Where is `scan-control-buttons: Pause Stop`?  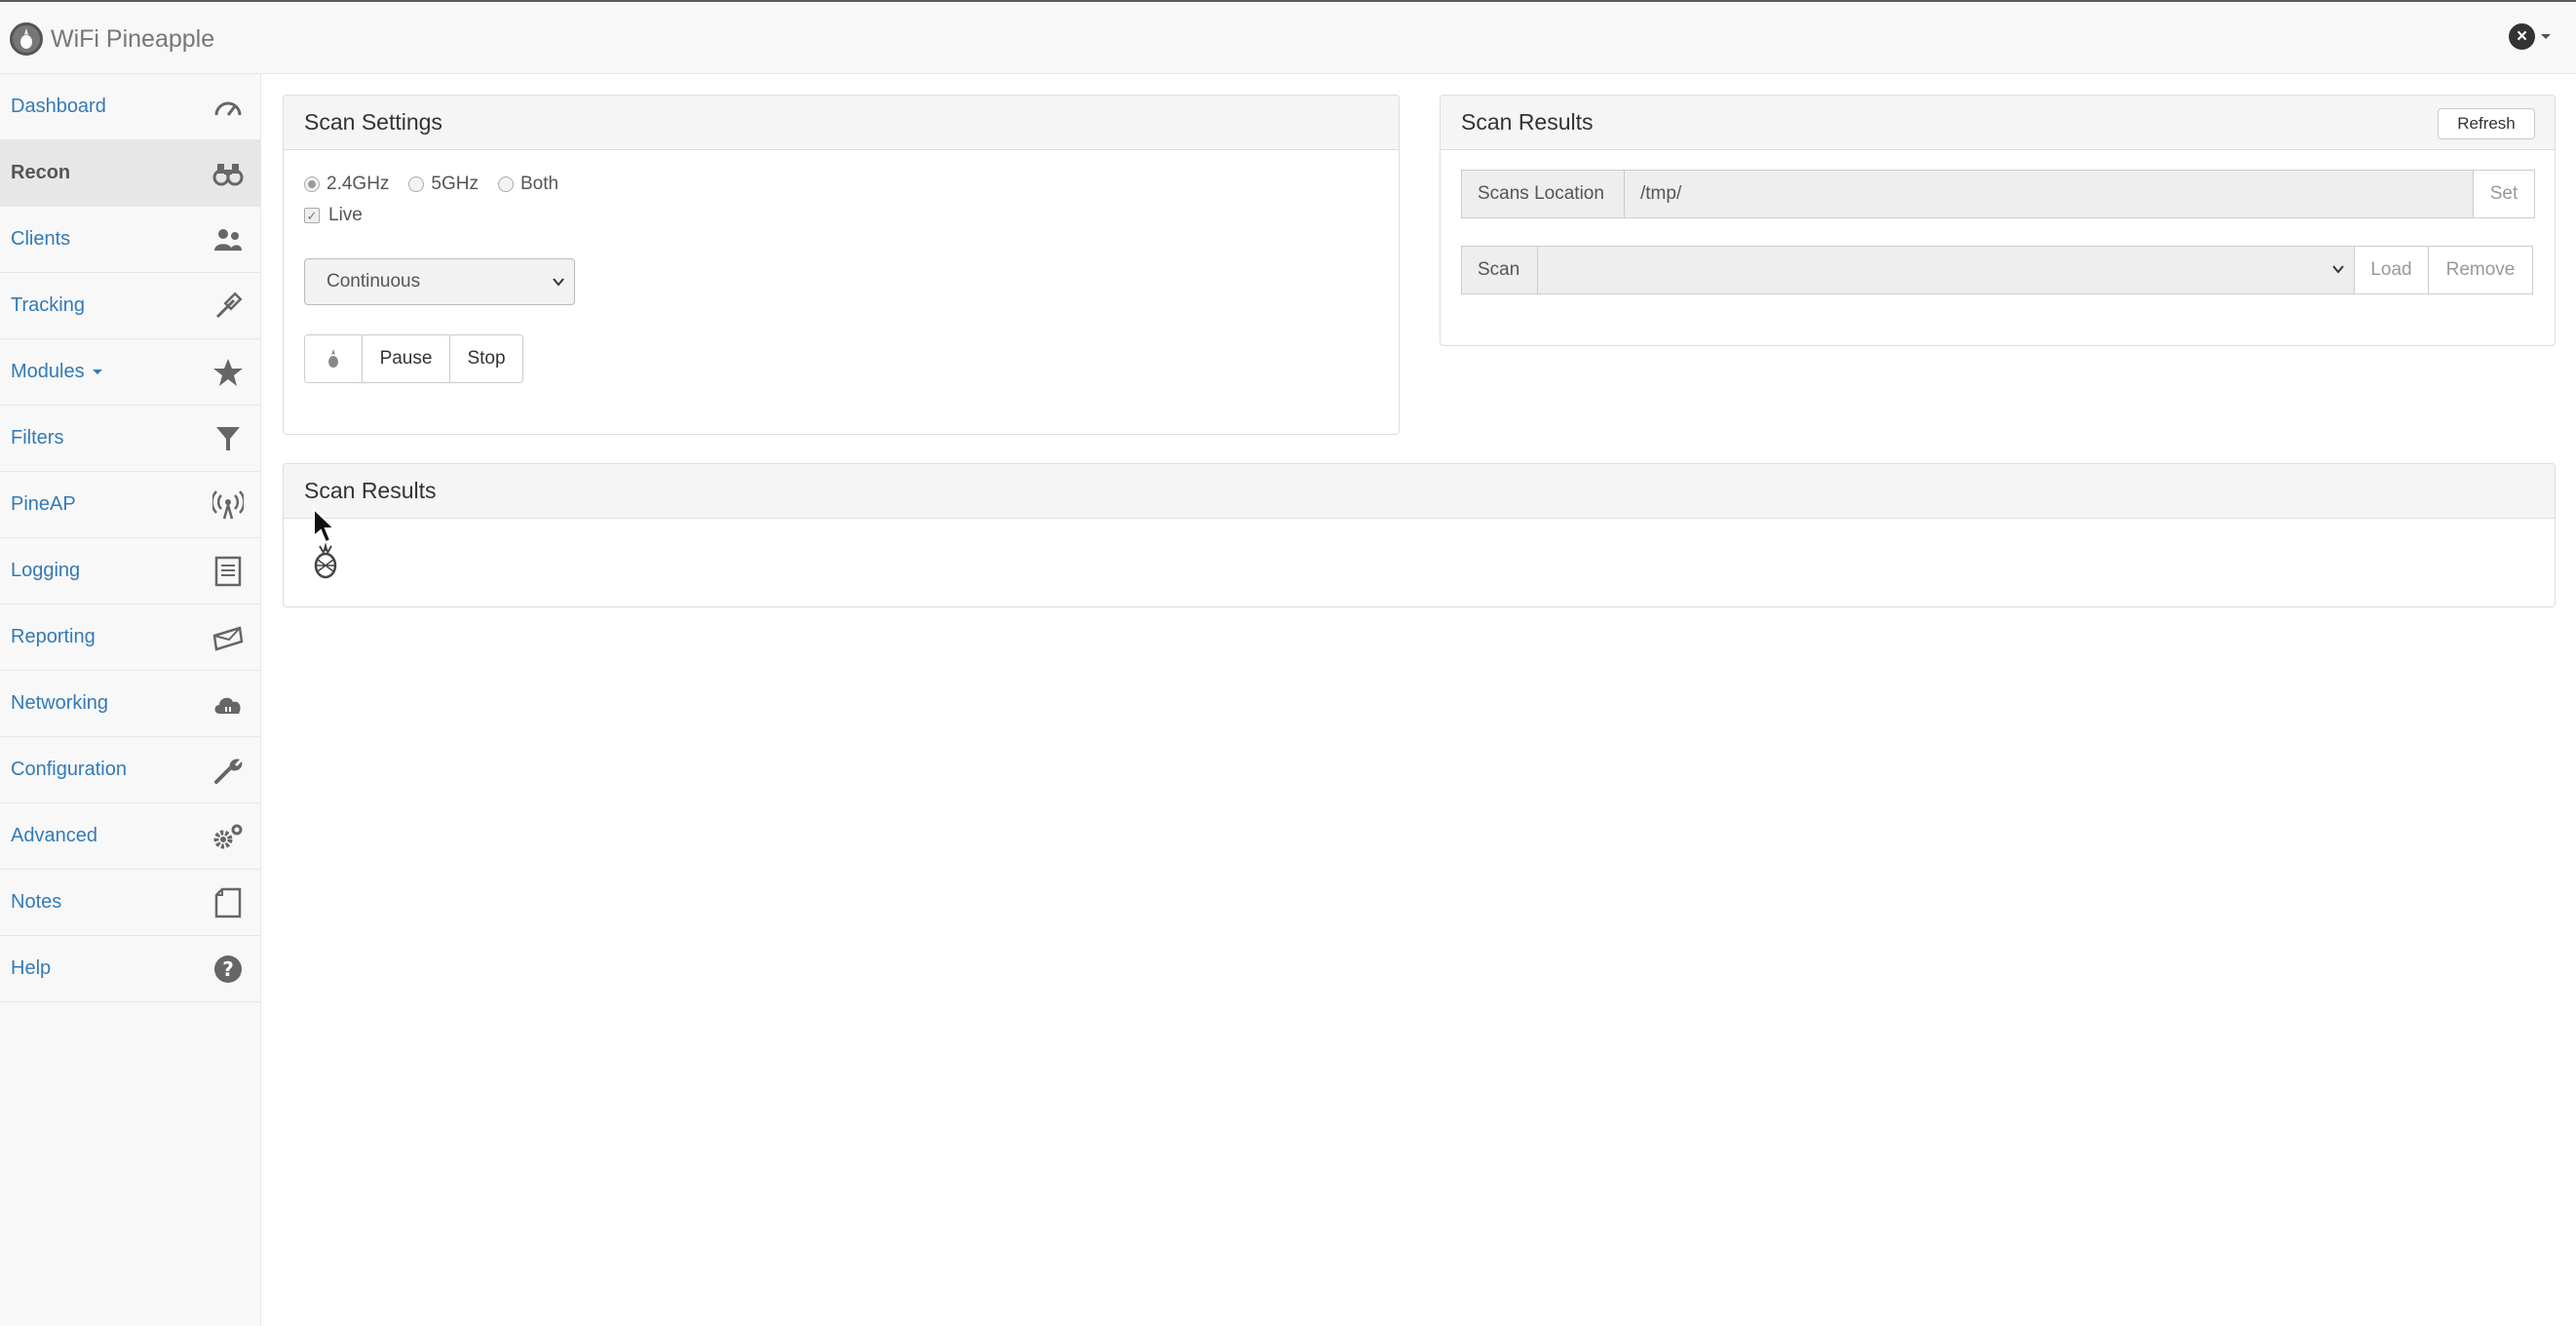
scan-control-buttons: Pause Stop is located at coordinates (413, 358).